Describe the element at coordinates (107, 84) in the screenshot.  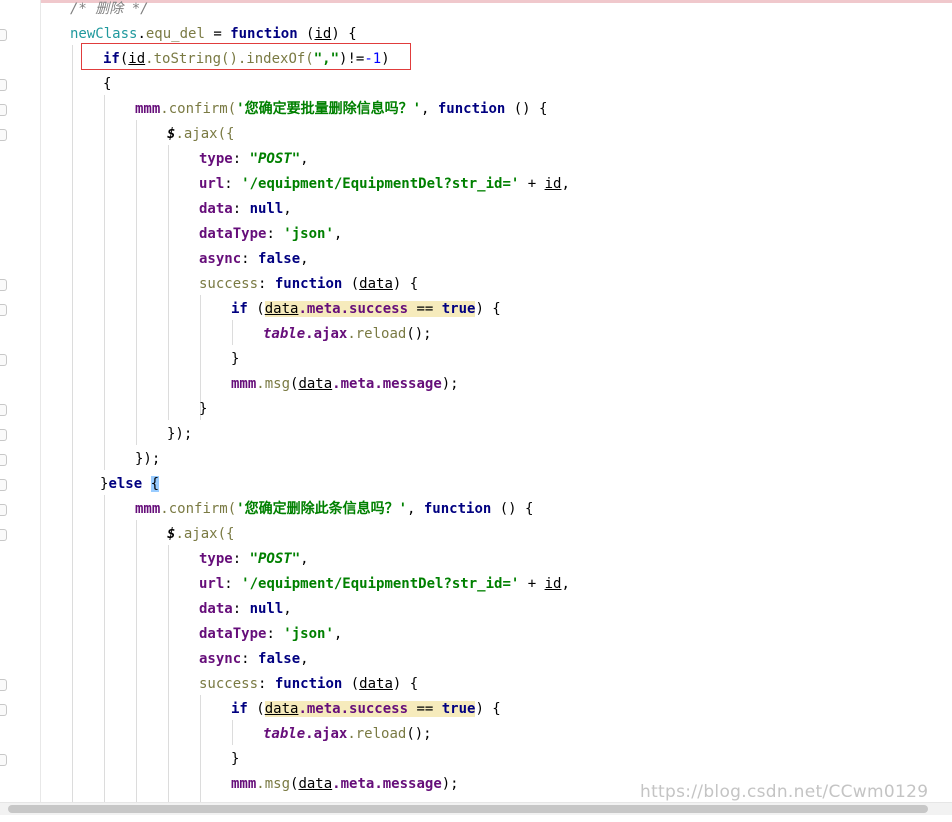
I see `code-line-open-brace: {` at that location.